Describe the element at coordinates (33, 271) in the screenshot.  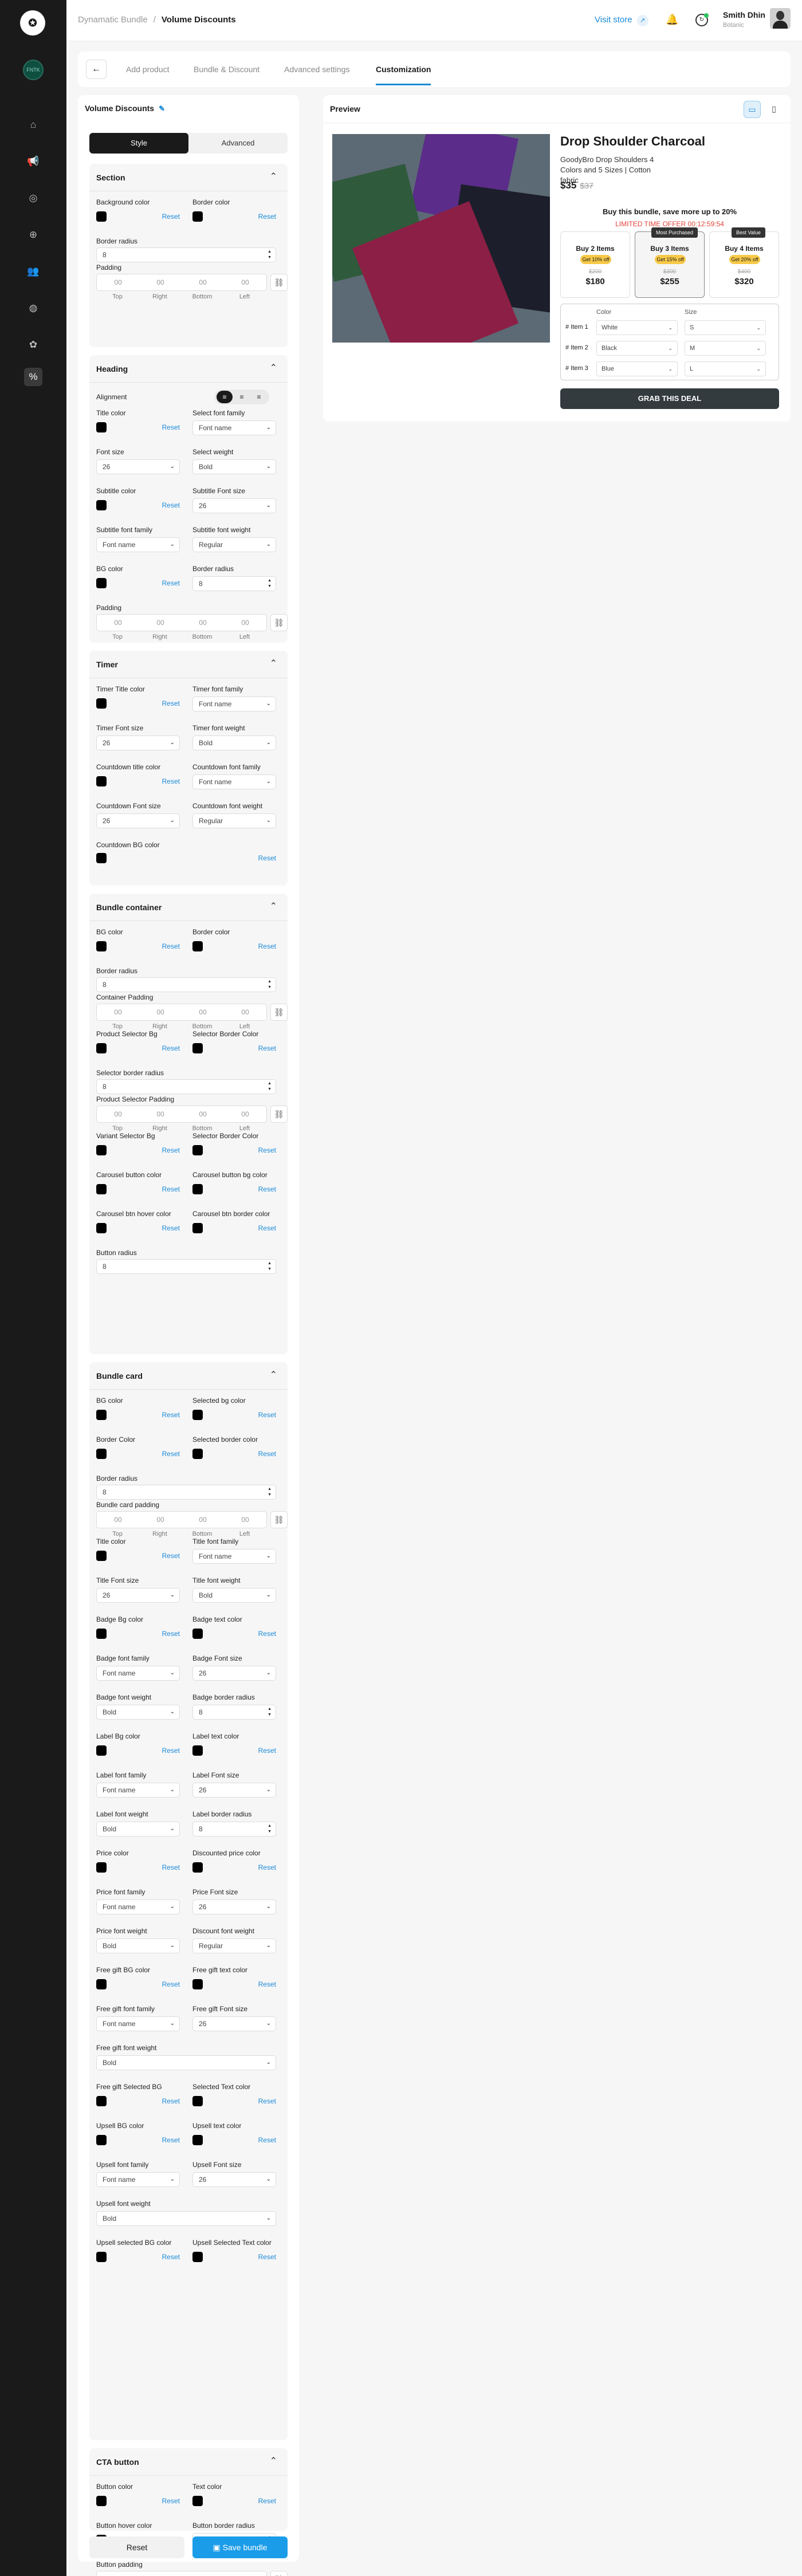
I see `users-icon: 👥` at that location.